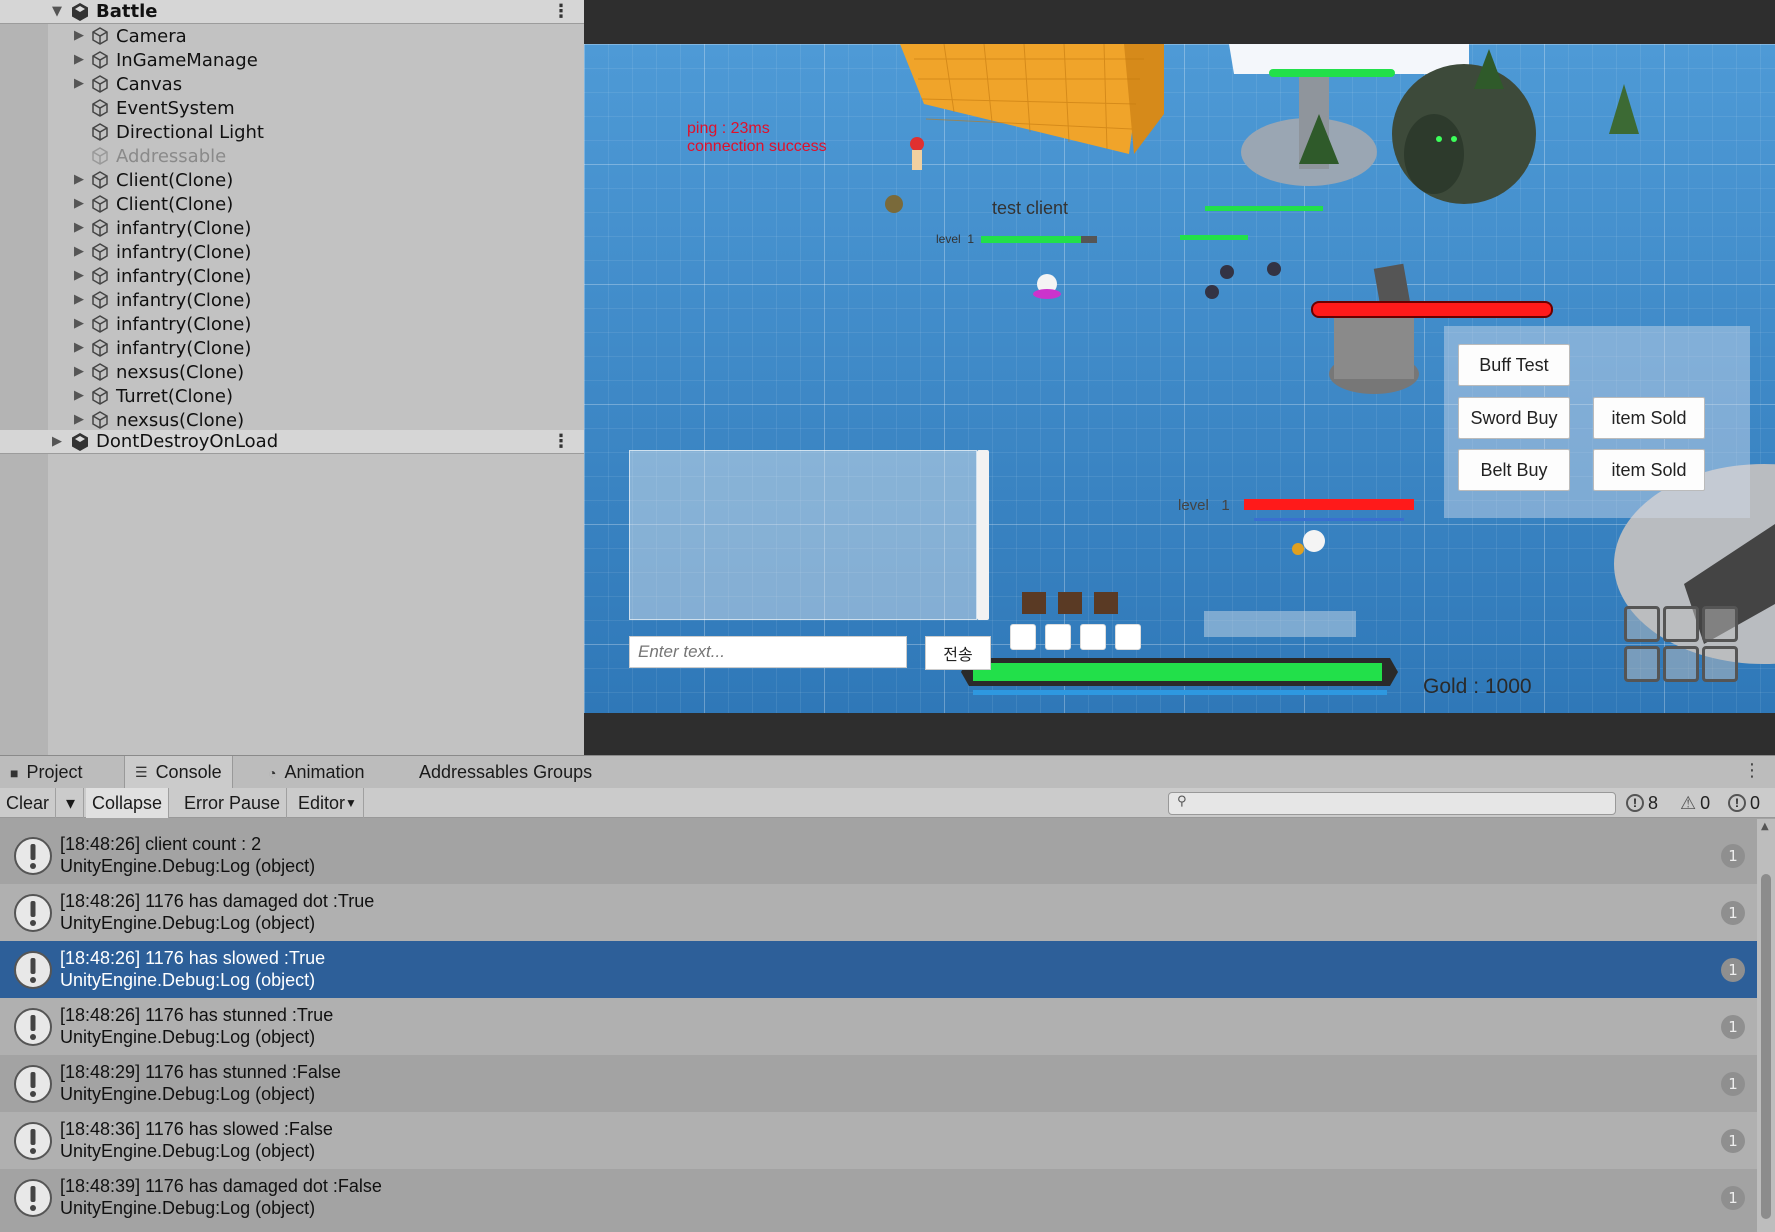 The height and width of the screenshot is (1232, 1775). I want to click on tab-console: ☰ Console, so click(178, 772).